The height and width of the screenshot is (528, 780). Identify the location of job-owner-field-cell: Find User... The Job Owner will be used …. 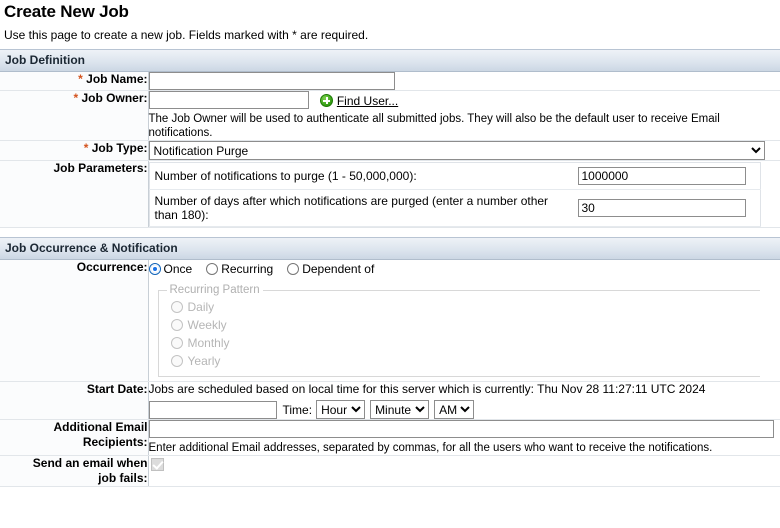
(464, 115).